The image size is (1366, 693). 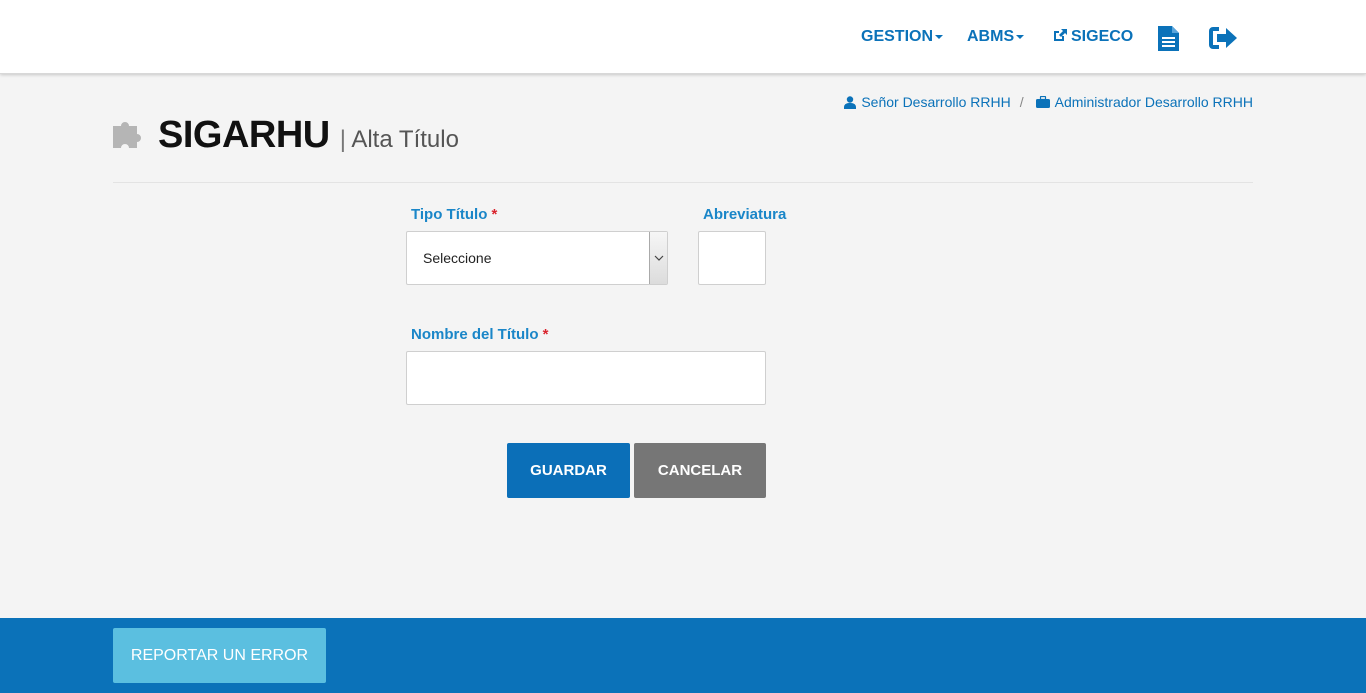 I want to click on chevron-down-icon, so click(x=658, y=258).